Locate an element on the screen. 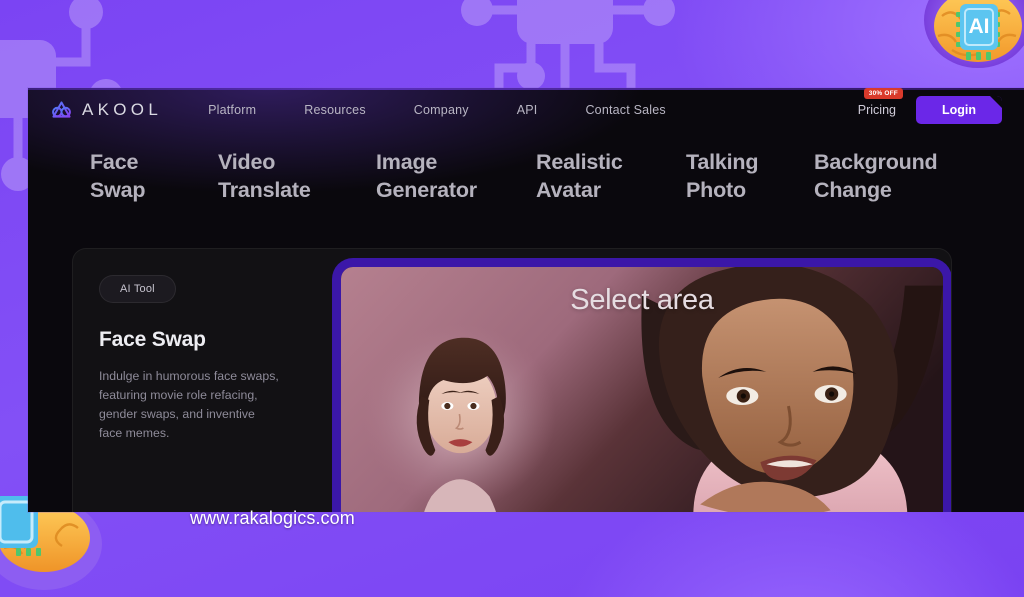 This screenshot has height=597, width=1024. pricing-link-wrapper: 30% OFF Pricing is located at coordinates (880, 103).